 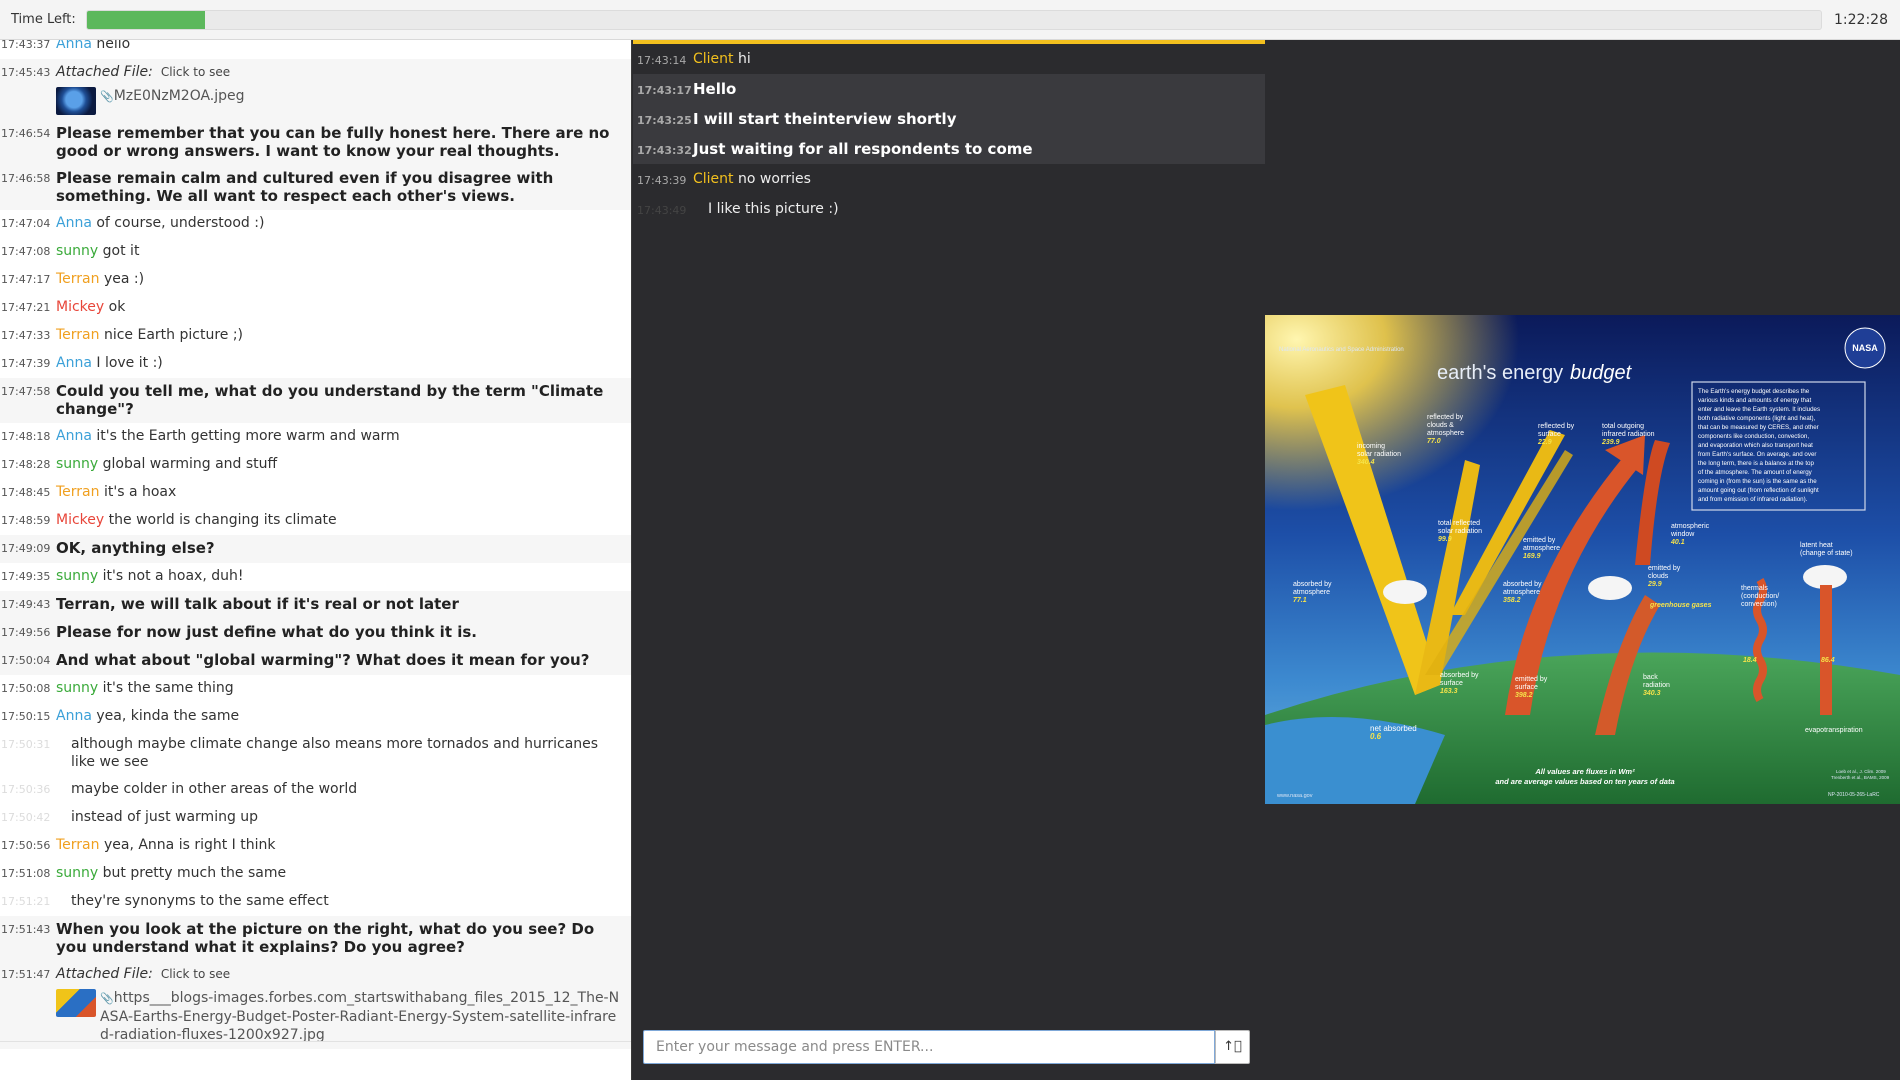 I want to click on poster-label: 29.9, so click(x=1654, y=584).